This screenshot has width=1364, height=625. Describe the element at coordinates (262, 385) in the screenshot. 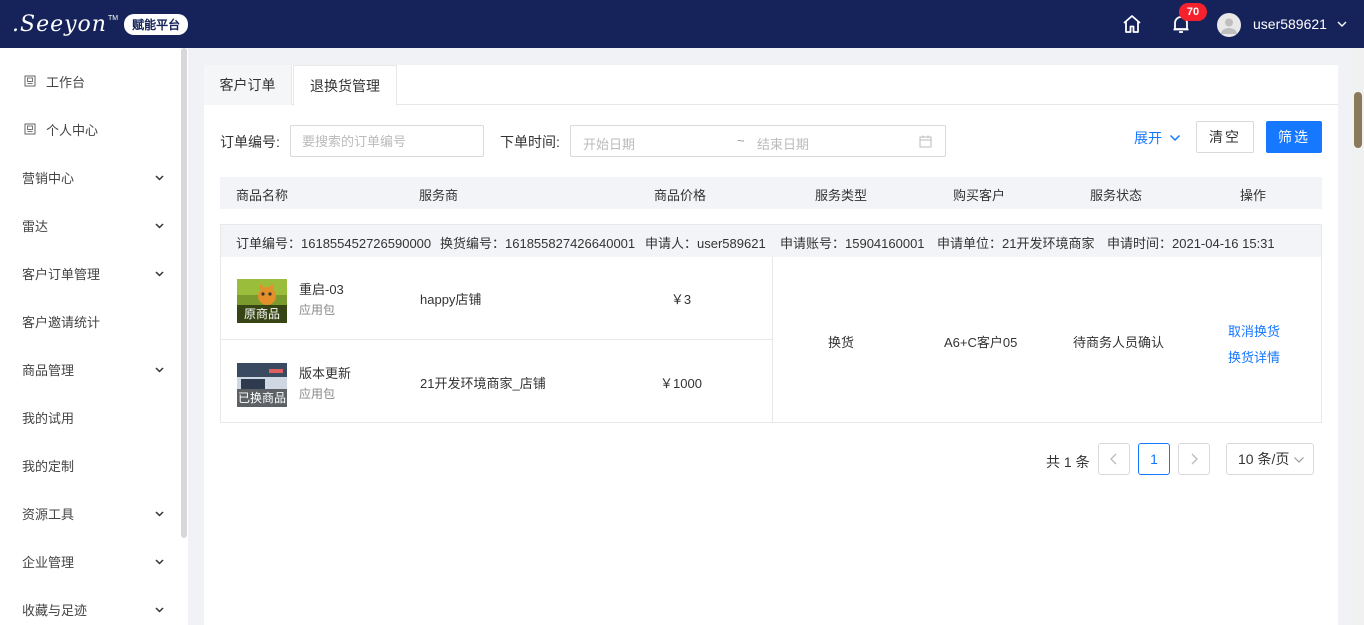

I see `product-thumbnail: 已换商品` at that location.